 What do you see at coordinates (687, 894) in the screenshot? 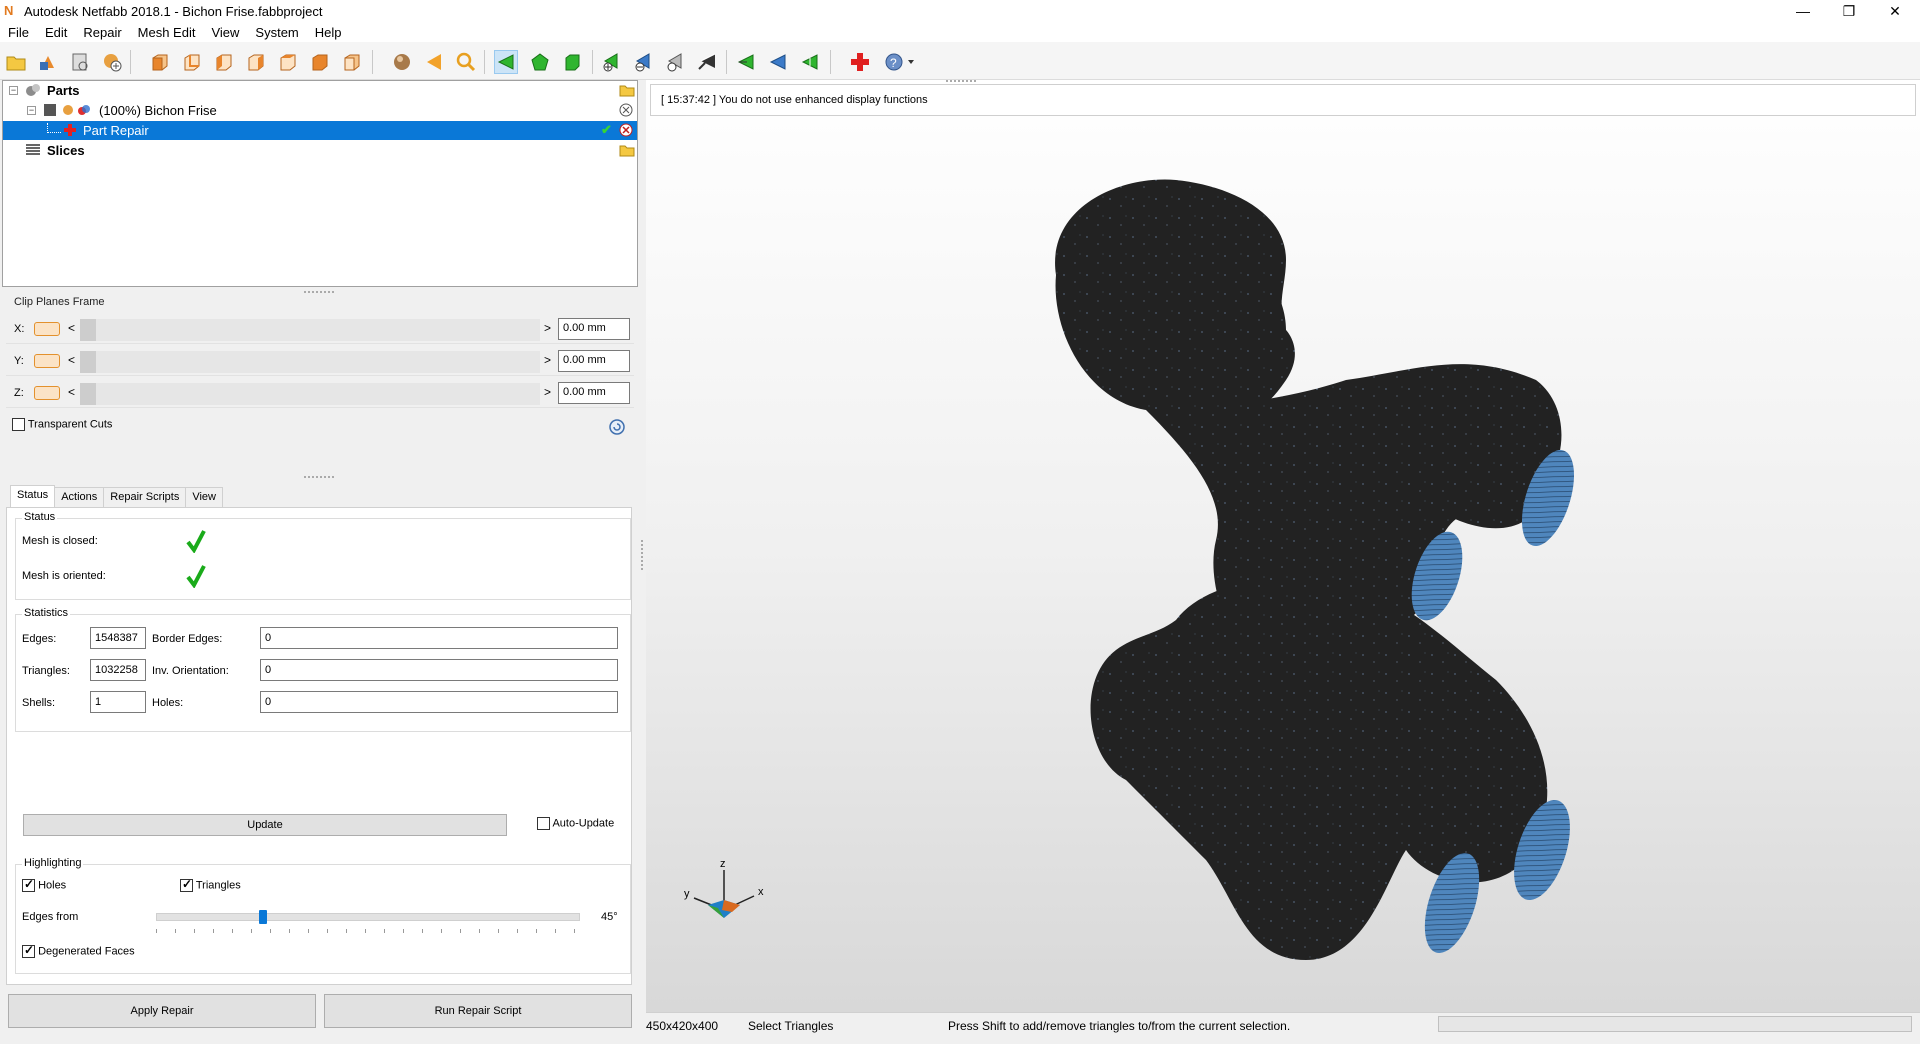
I see `axis-y-label: y` at bounding box center [687, 894].